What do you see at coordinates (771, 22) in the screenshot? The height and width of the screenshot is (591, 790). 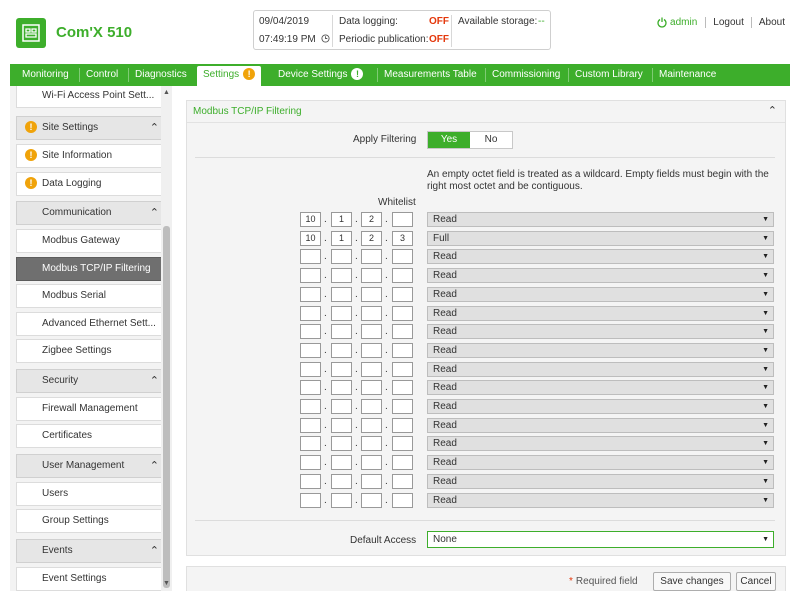 I see `about-link: About` at bounding box center [771, 22].